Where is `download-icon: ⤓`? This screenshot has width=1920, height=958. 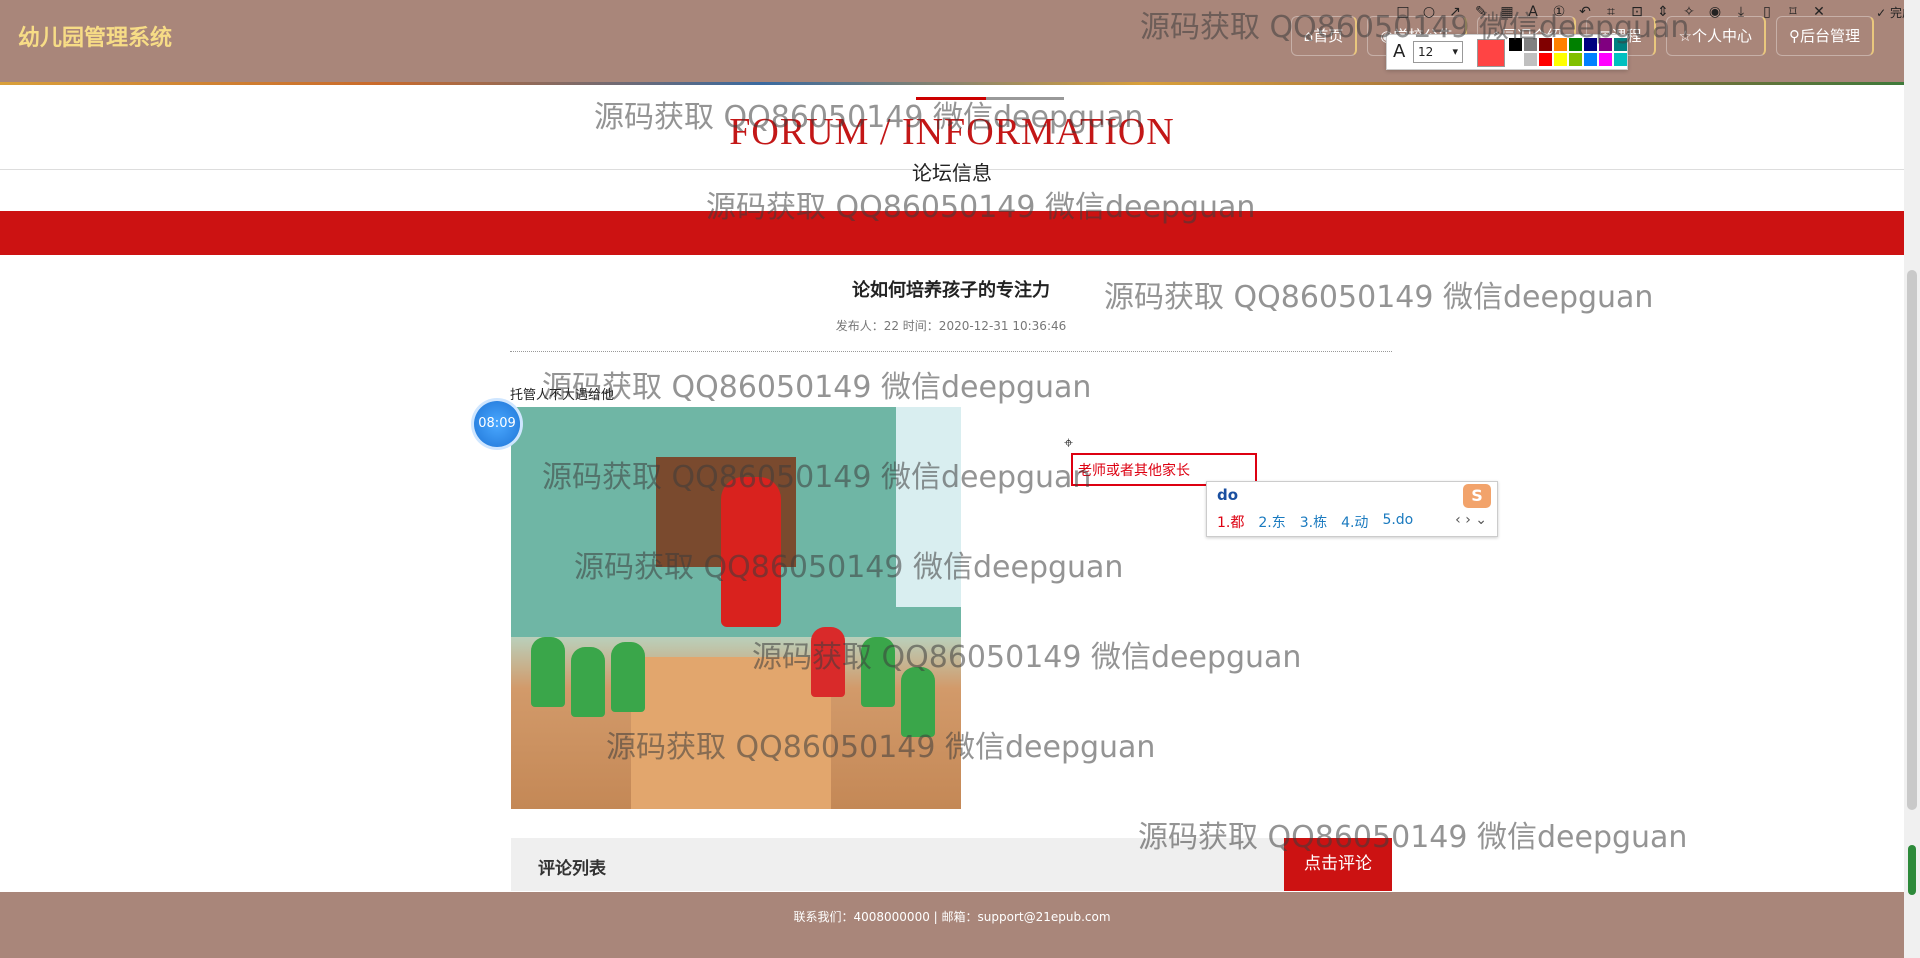
download-icon: ⤓ is located at coordinates (1741, 12).